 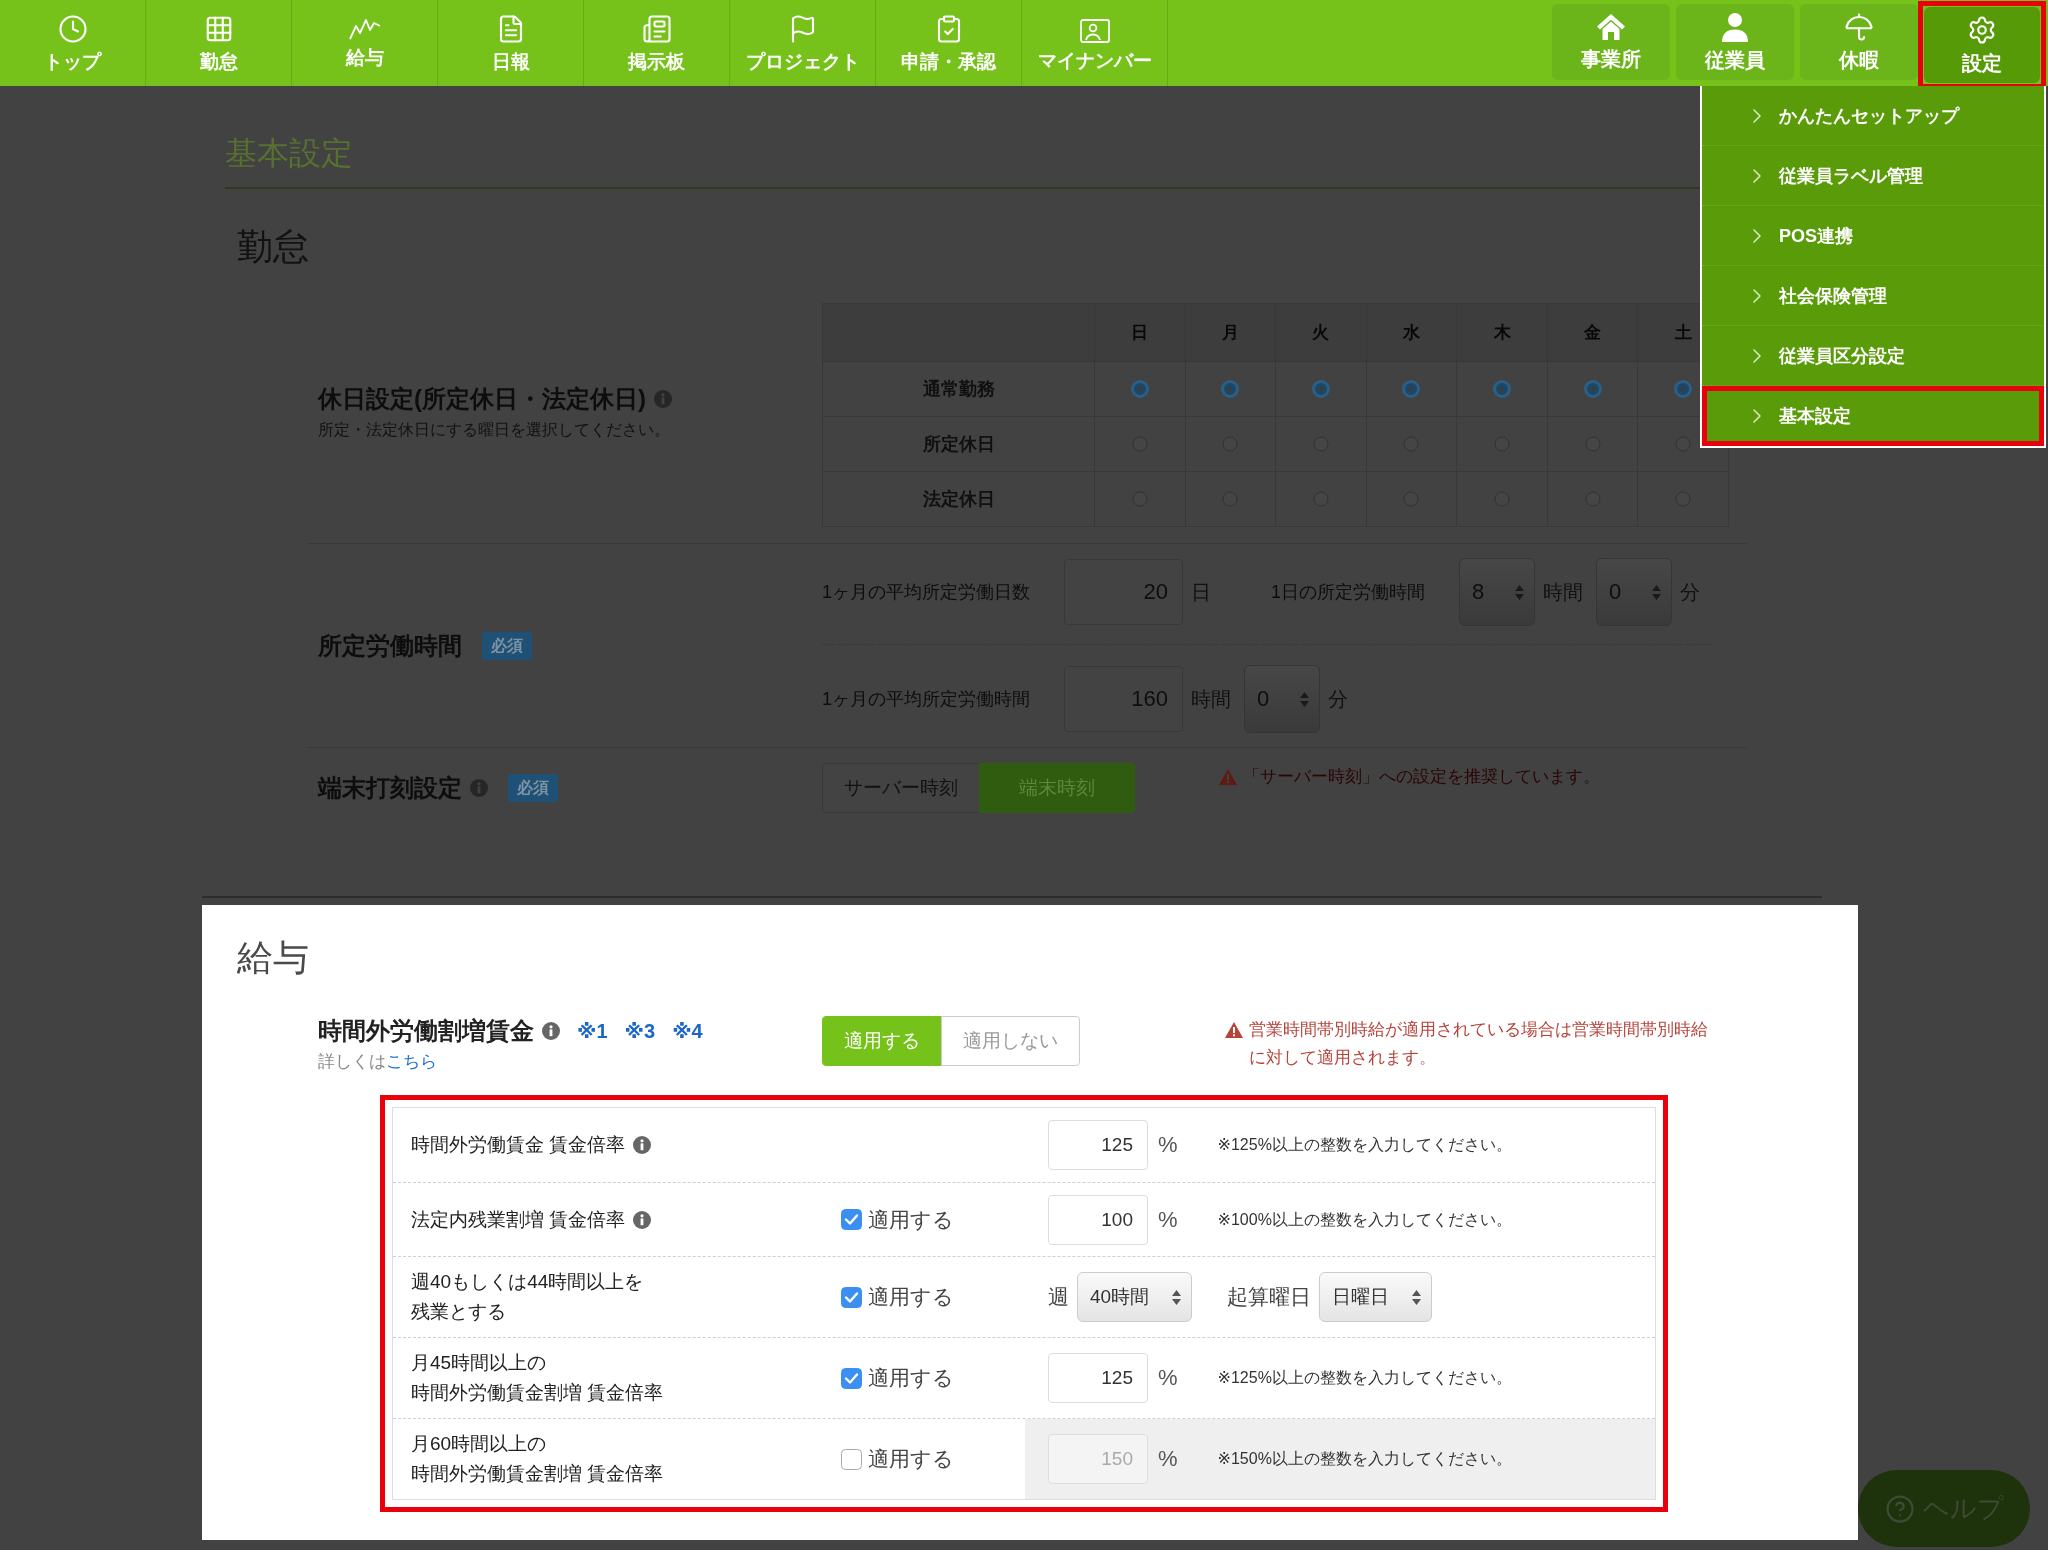 I want to click on rate-input: 100, so click(x=1098, y=1219).